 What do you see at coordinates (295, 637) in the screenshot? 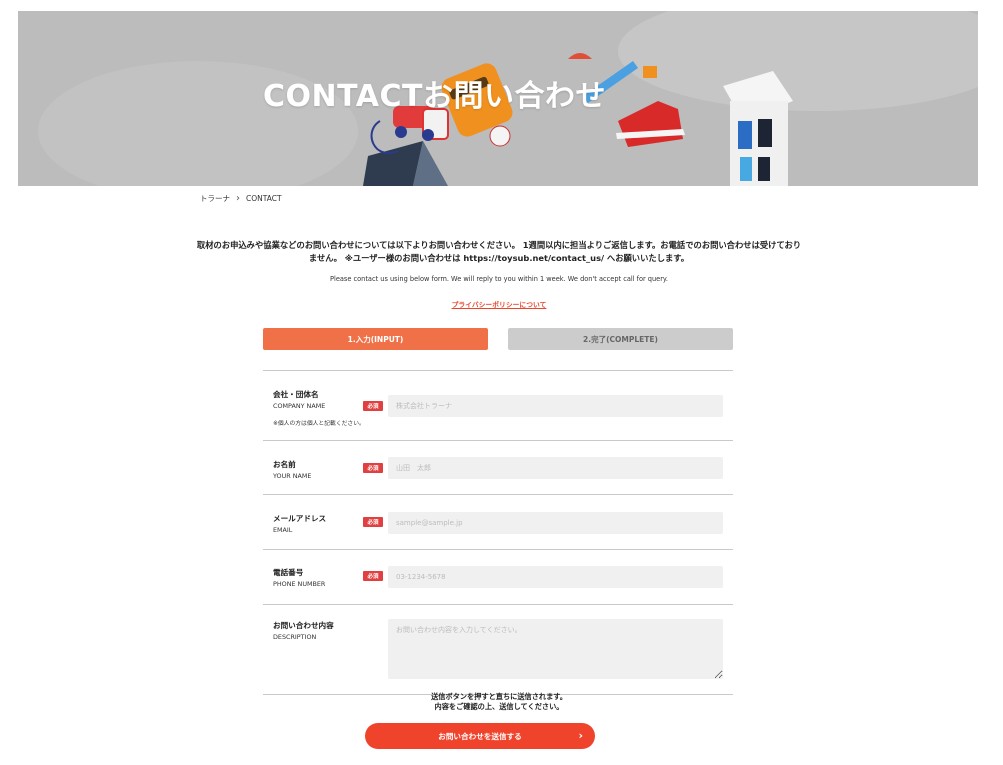
I see `description-label-en: DESCRIPTION` at bounding box center [295, 637].